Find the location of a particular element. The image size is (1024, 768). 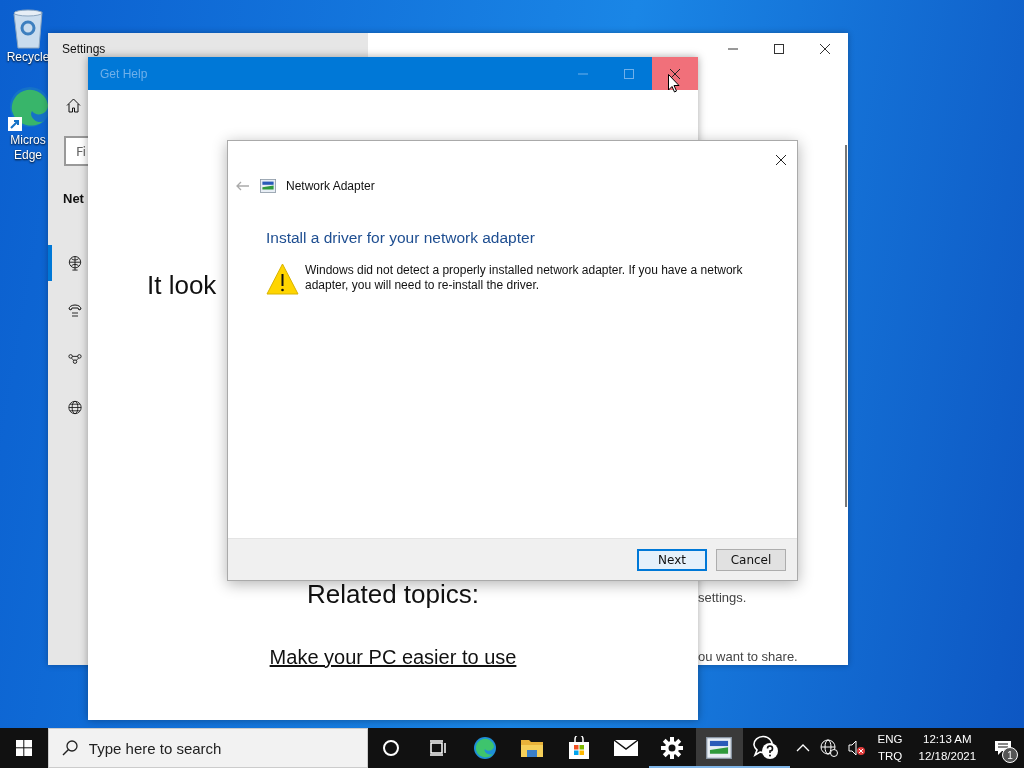

home-icon is located at coordinates (73, 105).